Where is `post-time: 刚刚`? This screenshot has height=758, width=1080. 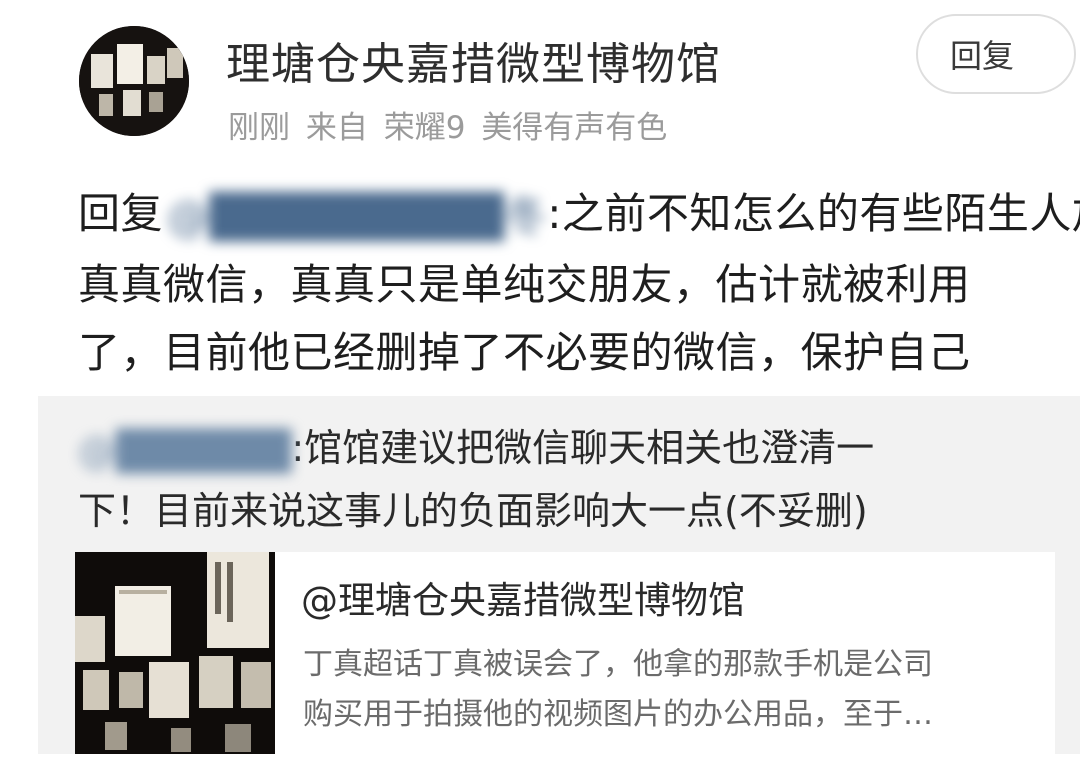
post-time: 刚刚 is located at coordinates (259, 128).